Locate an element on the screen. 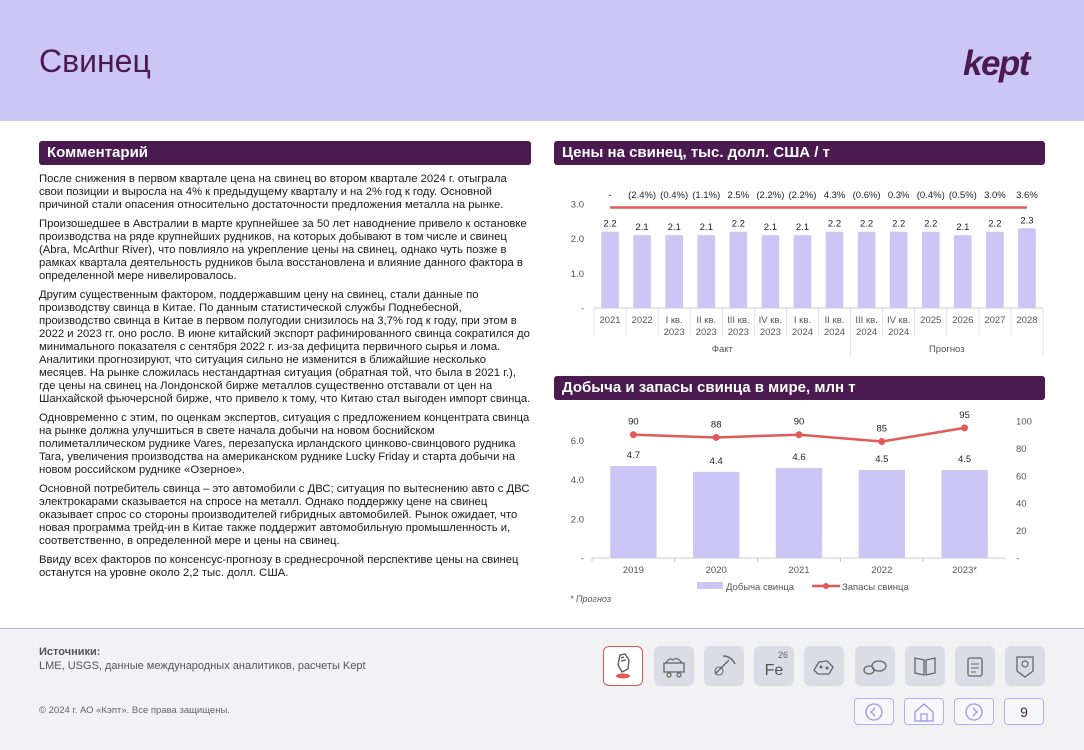 This screenshot has width=1084, height=750. forecast-footnote: * Прогноз is located at coordinates (590, 599).